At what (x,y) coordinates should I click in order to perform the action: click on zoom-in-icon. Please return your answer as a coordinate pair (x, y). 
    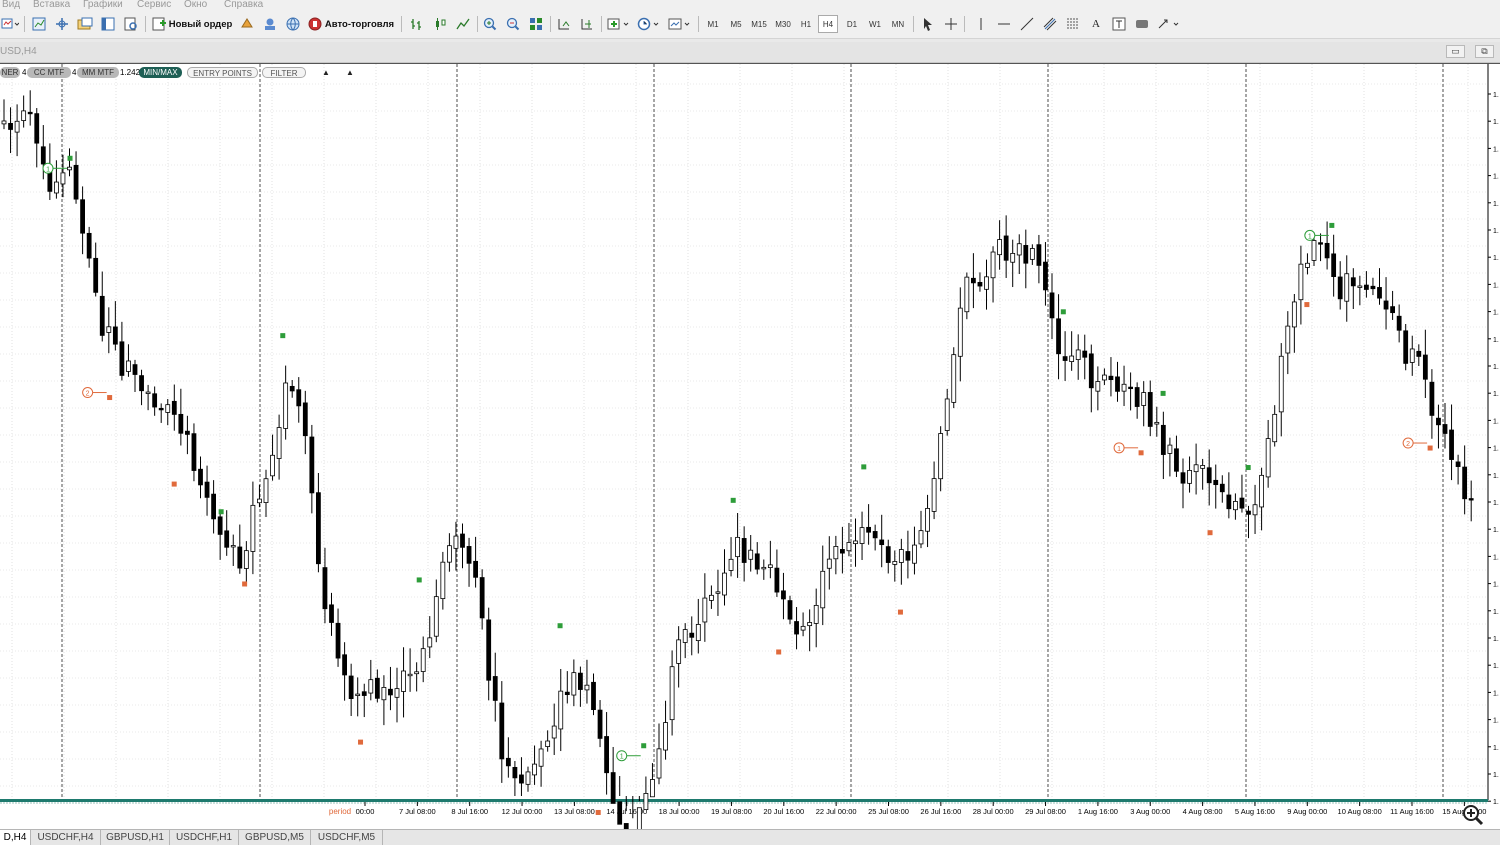
    Looking at the image, I should click on (490, 24).